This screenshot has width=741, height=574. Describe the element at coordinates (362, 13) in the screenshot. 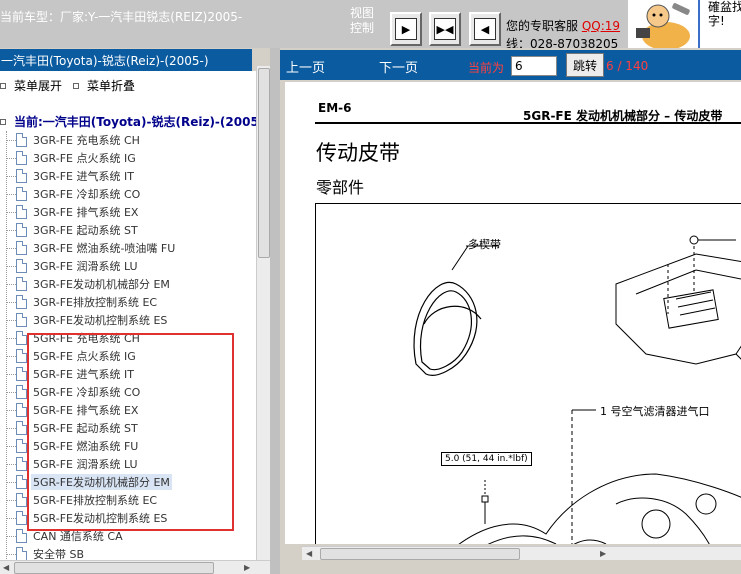

I see `view-control-line1: 视图` at that location.